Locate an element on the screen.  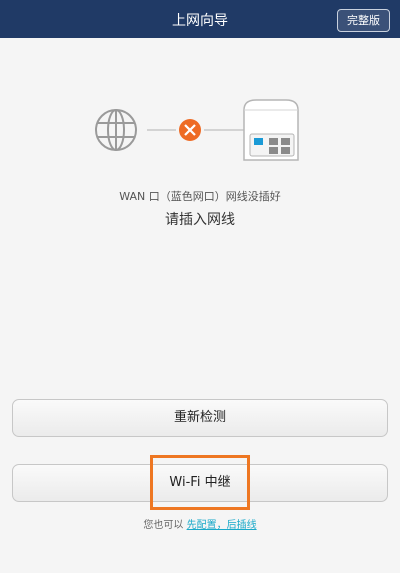
alternative-option: 您也可以 先配置，后插线 is located at coordinates (200, 523).